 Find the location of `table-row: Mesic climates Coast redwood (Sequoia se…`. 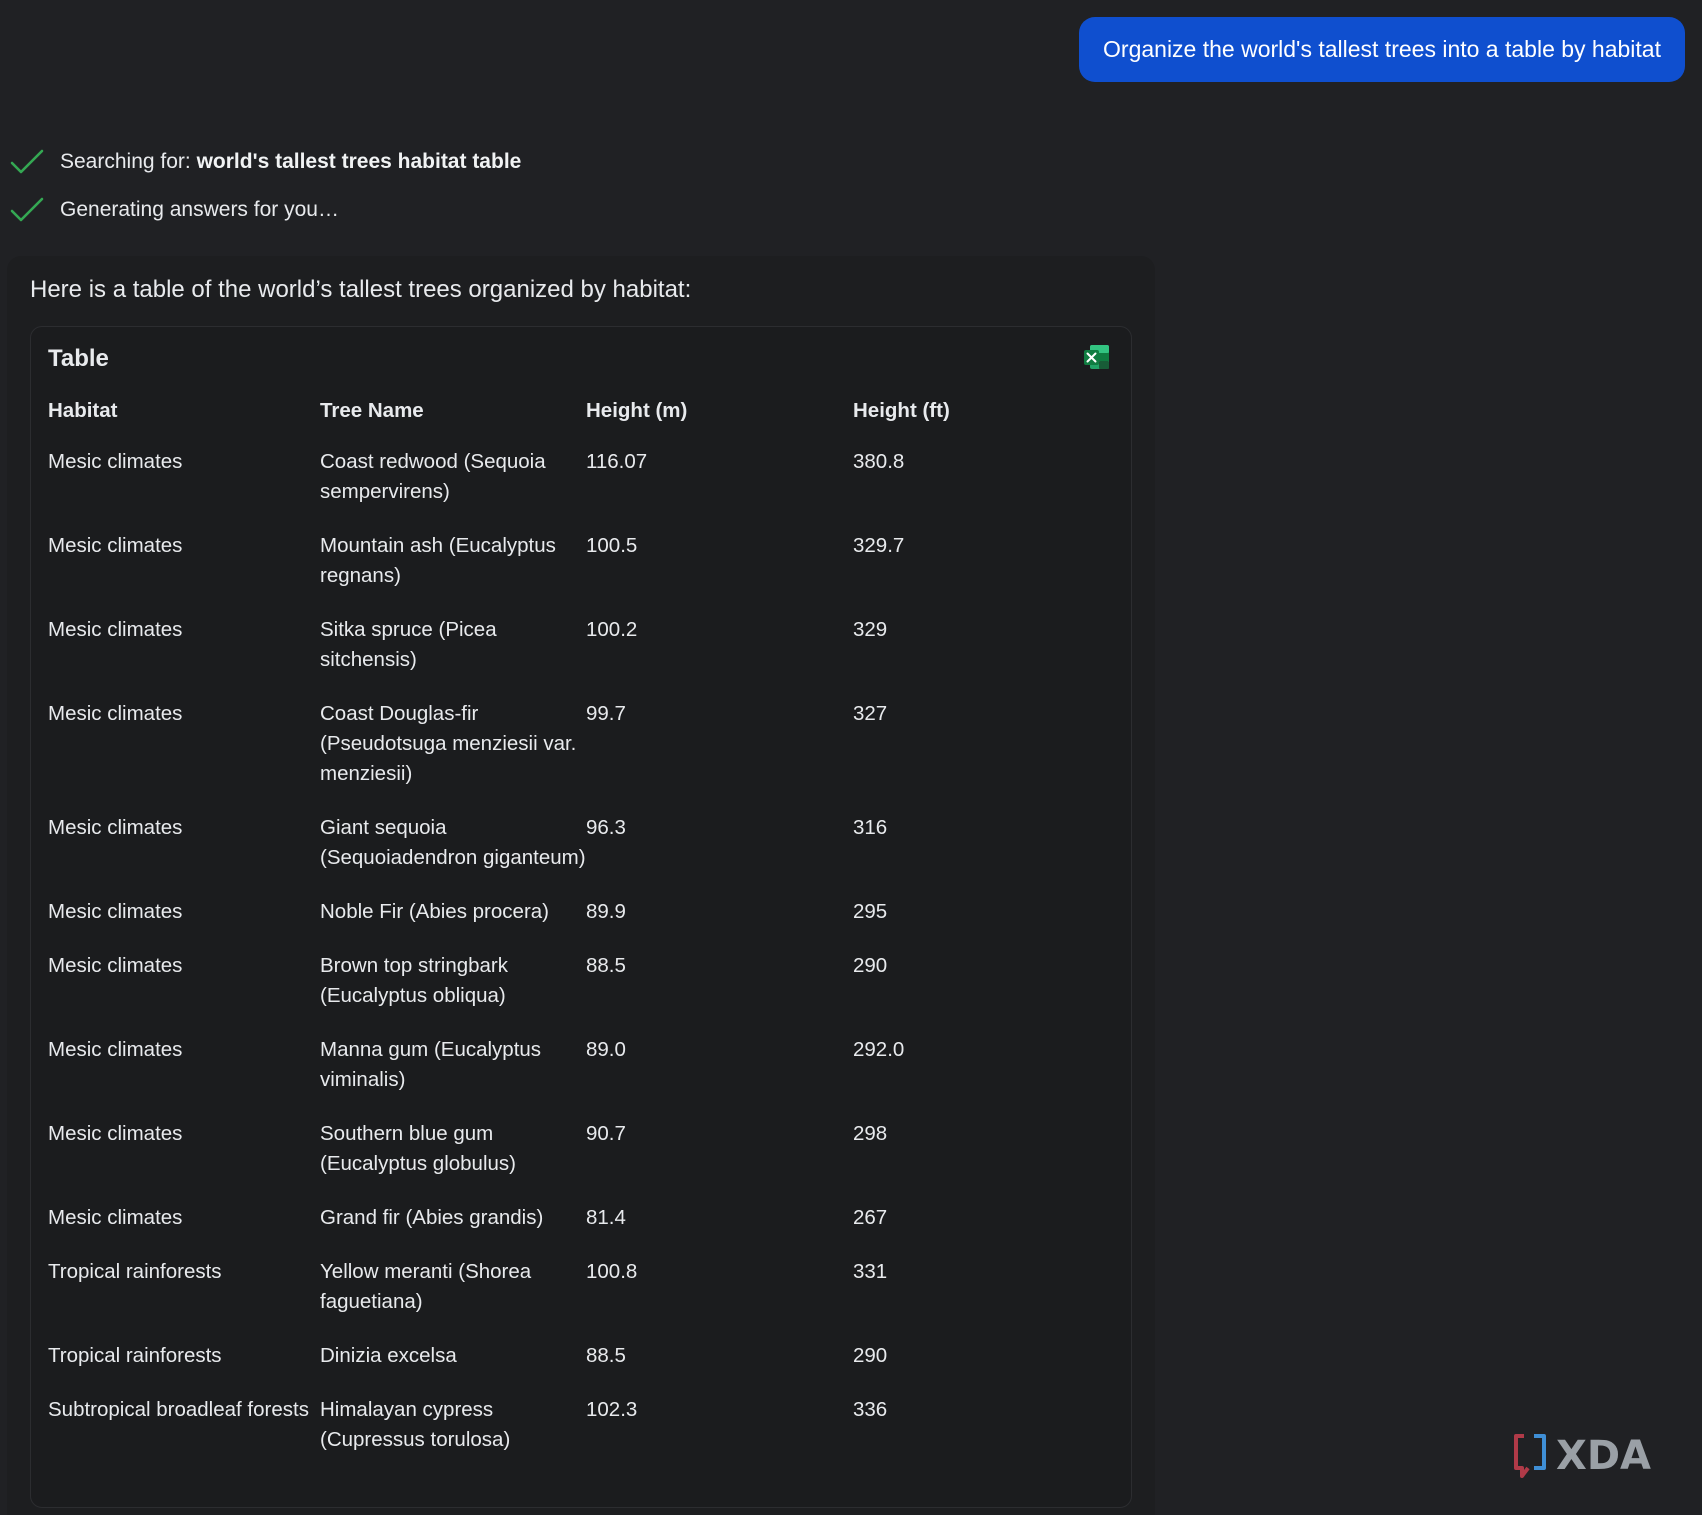

table-row: Mesic climates Coast redwood (Sequoia se… is located at coordinates (580, 489).